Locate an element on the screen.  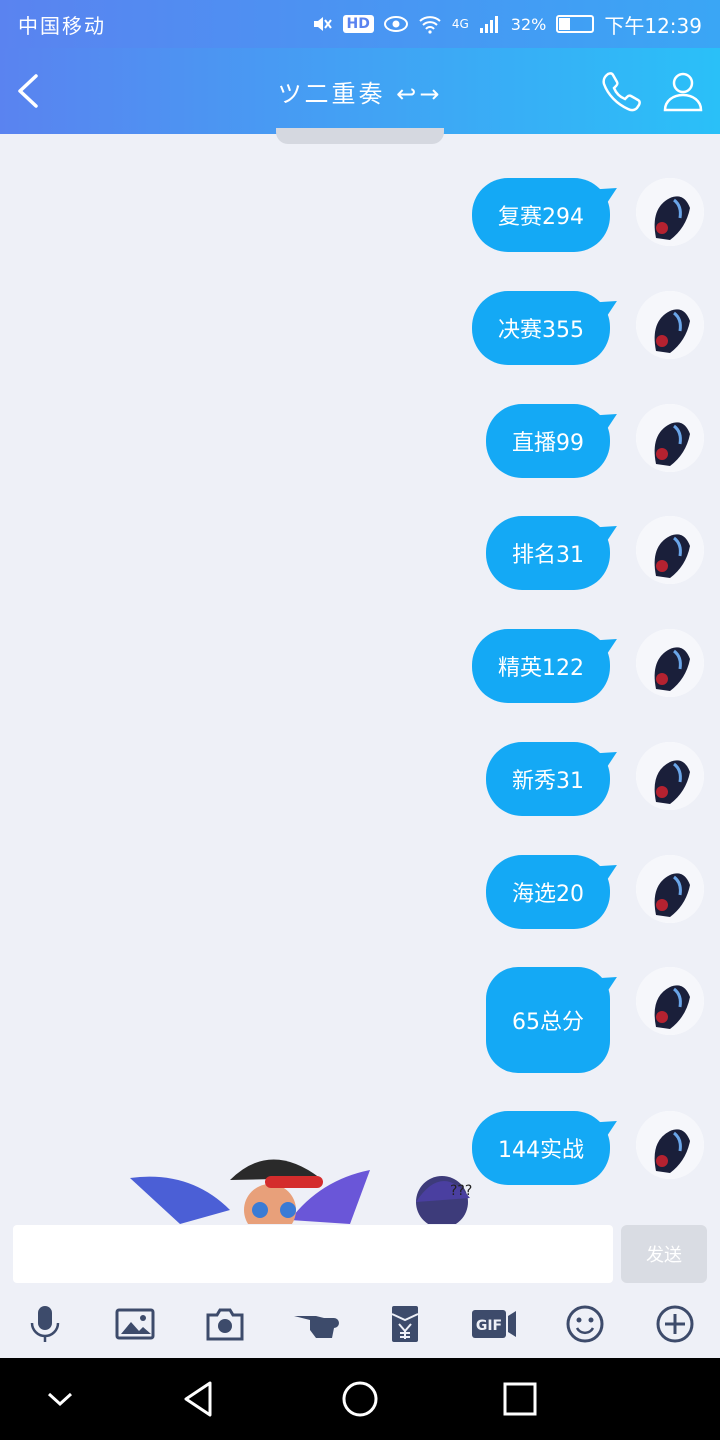
input-area: 发送 is located at coordinates (360, 1256).